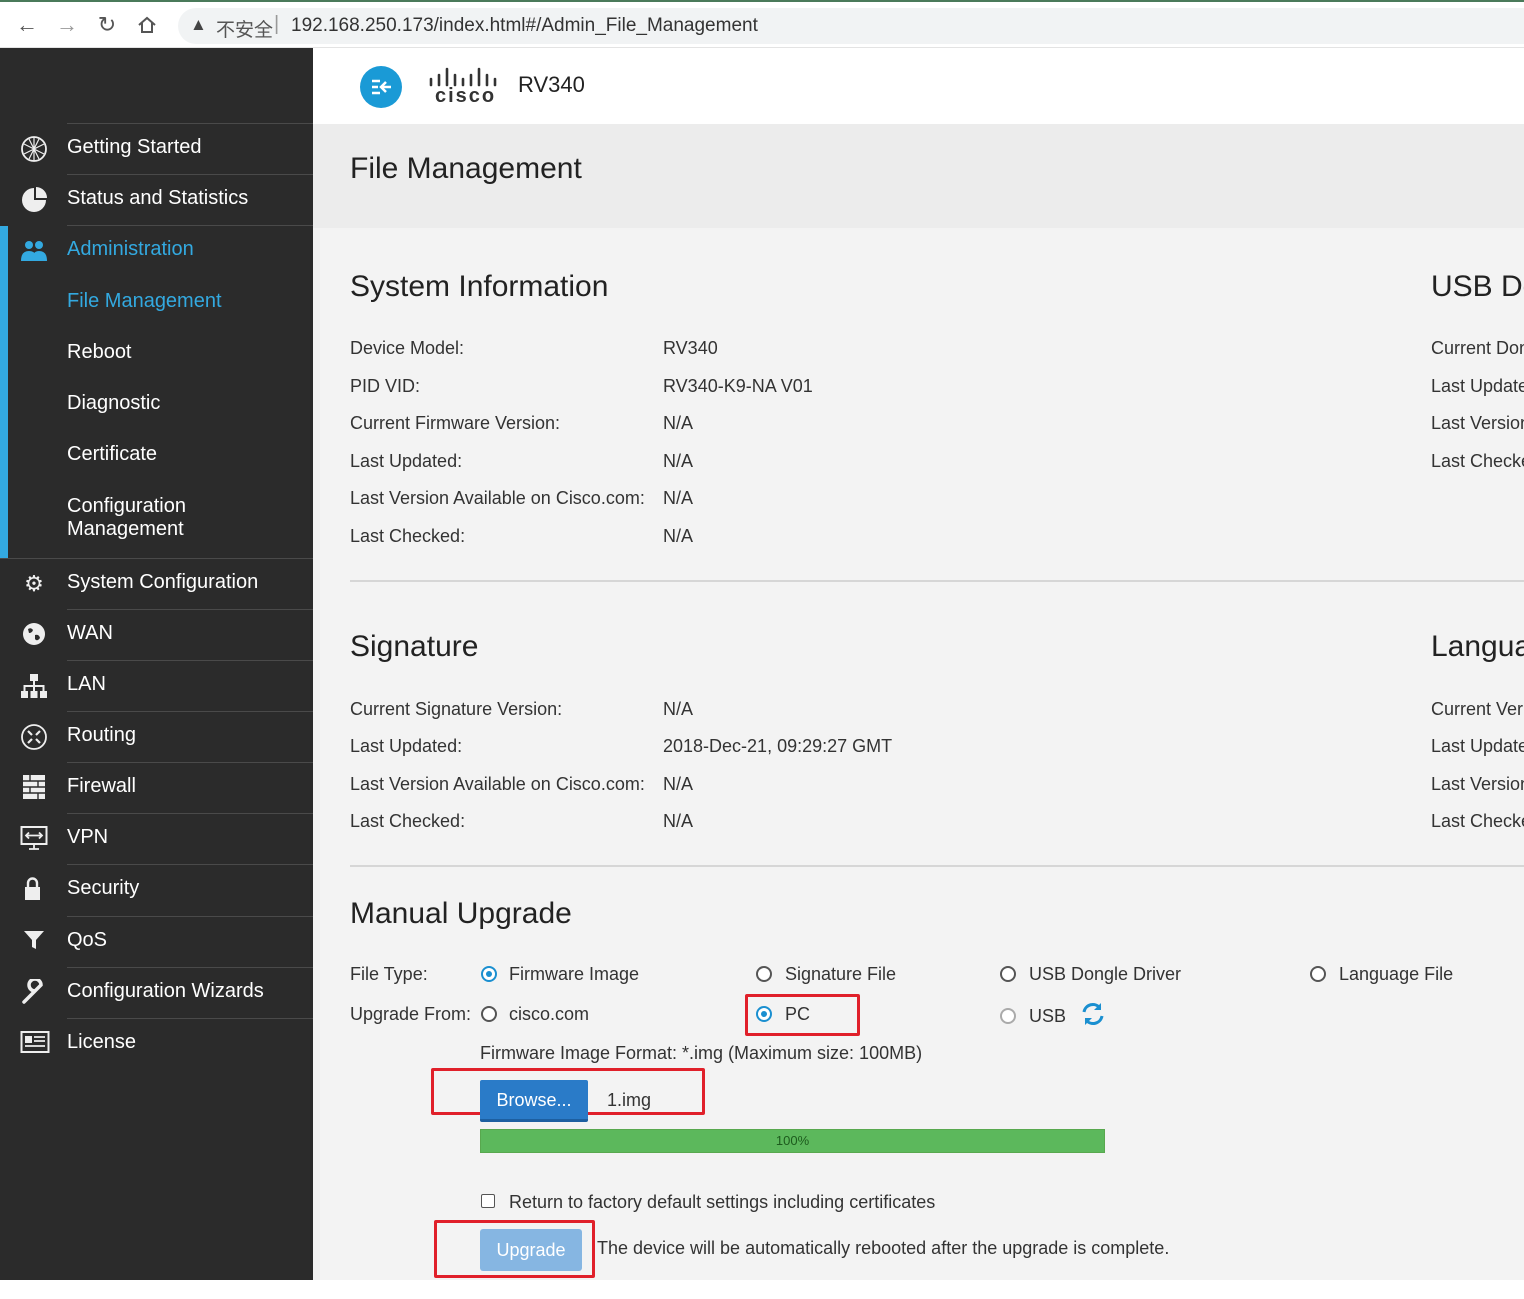 This screenshot has height=1299, width=1524. Describe the element at coordinates (1318, 974) in the screenshot. I see `file-type-language-radio` at that location.